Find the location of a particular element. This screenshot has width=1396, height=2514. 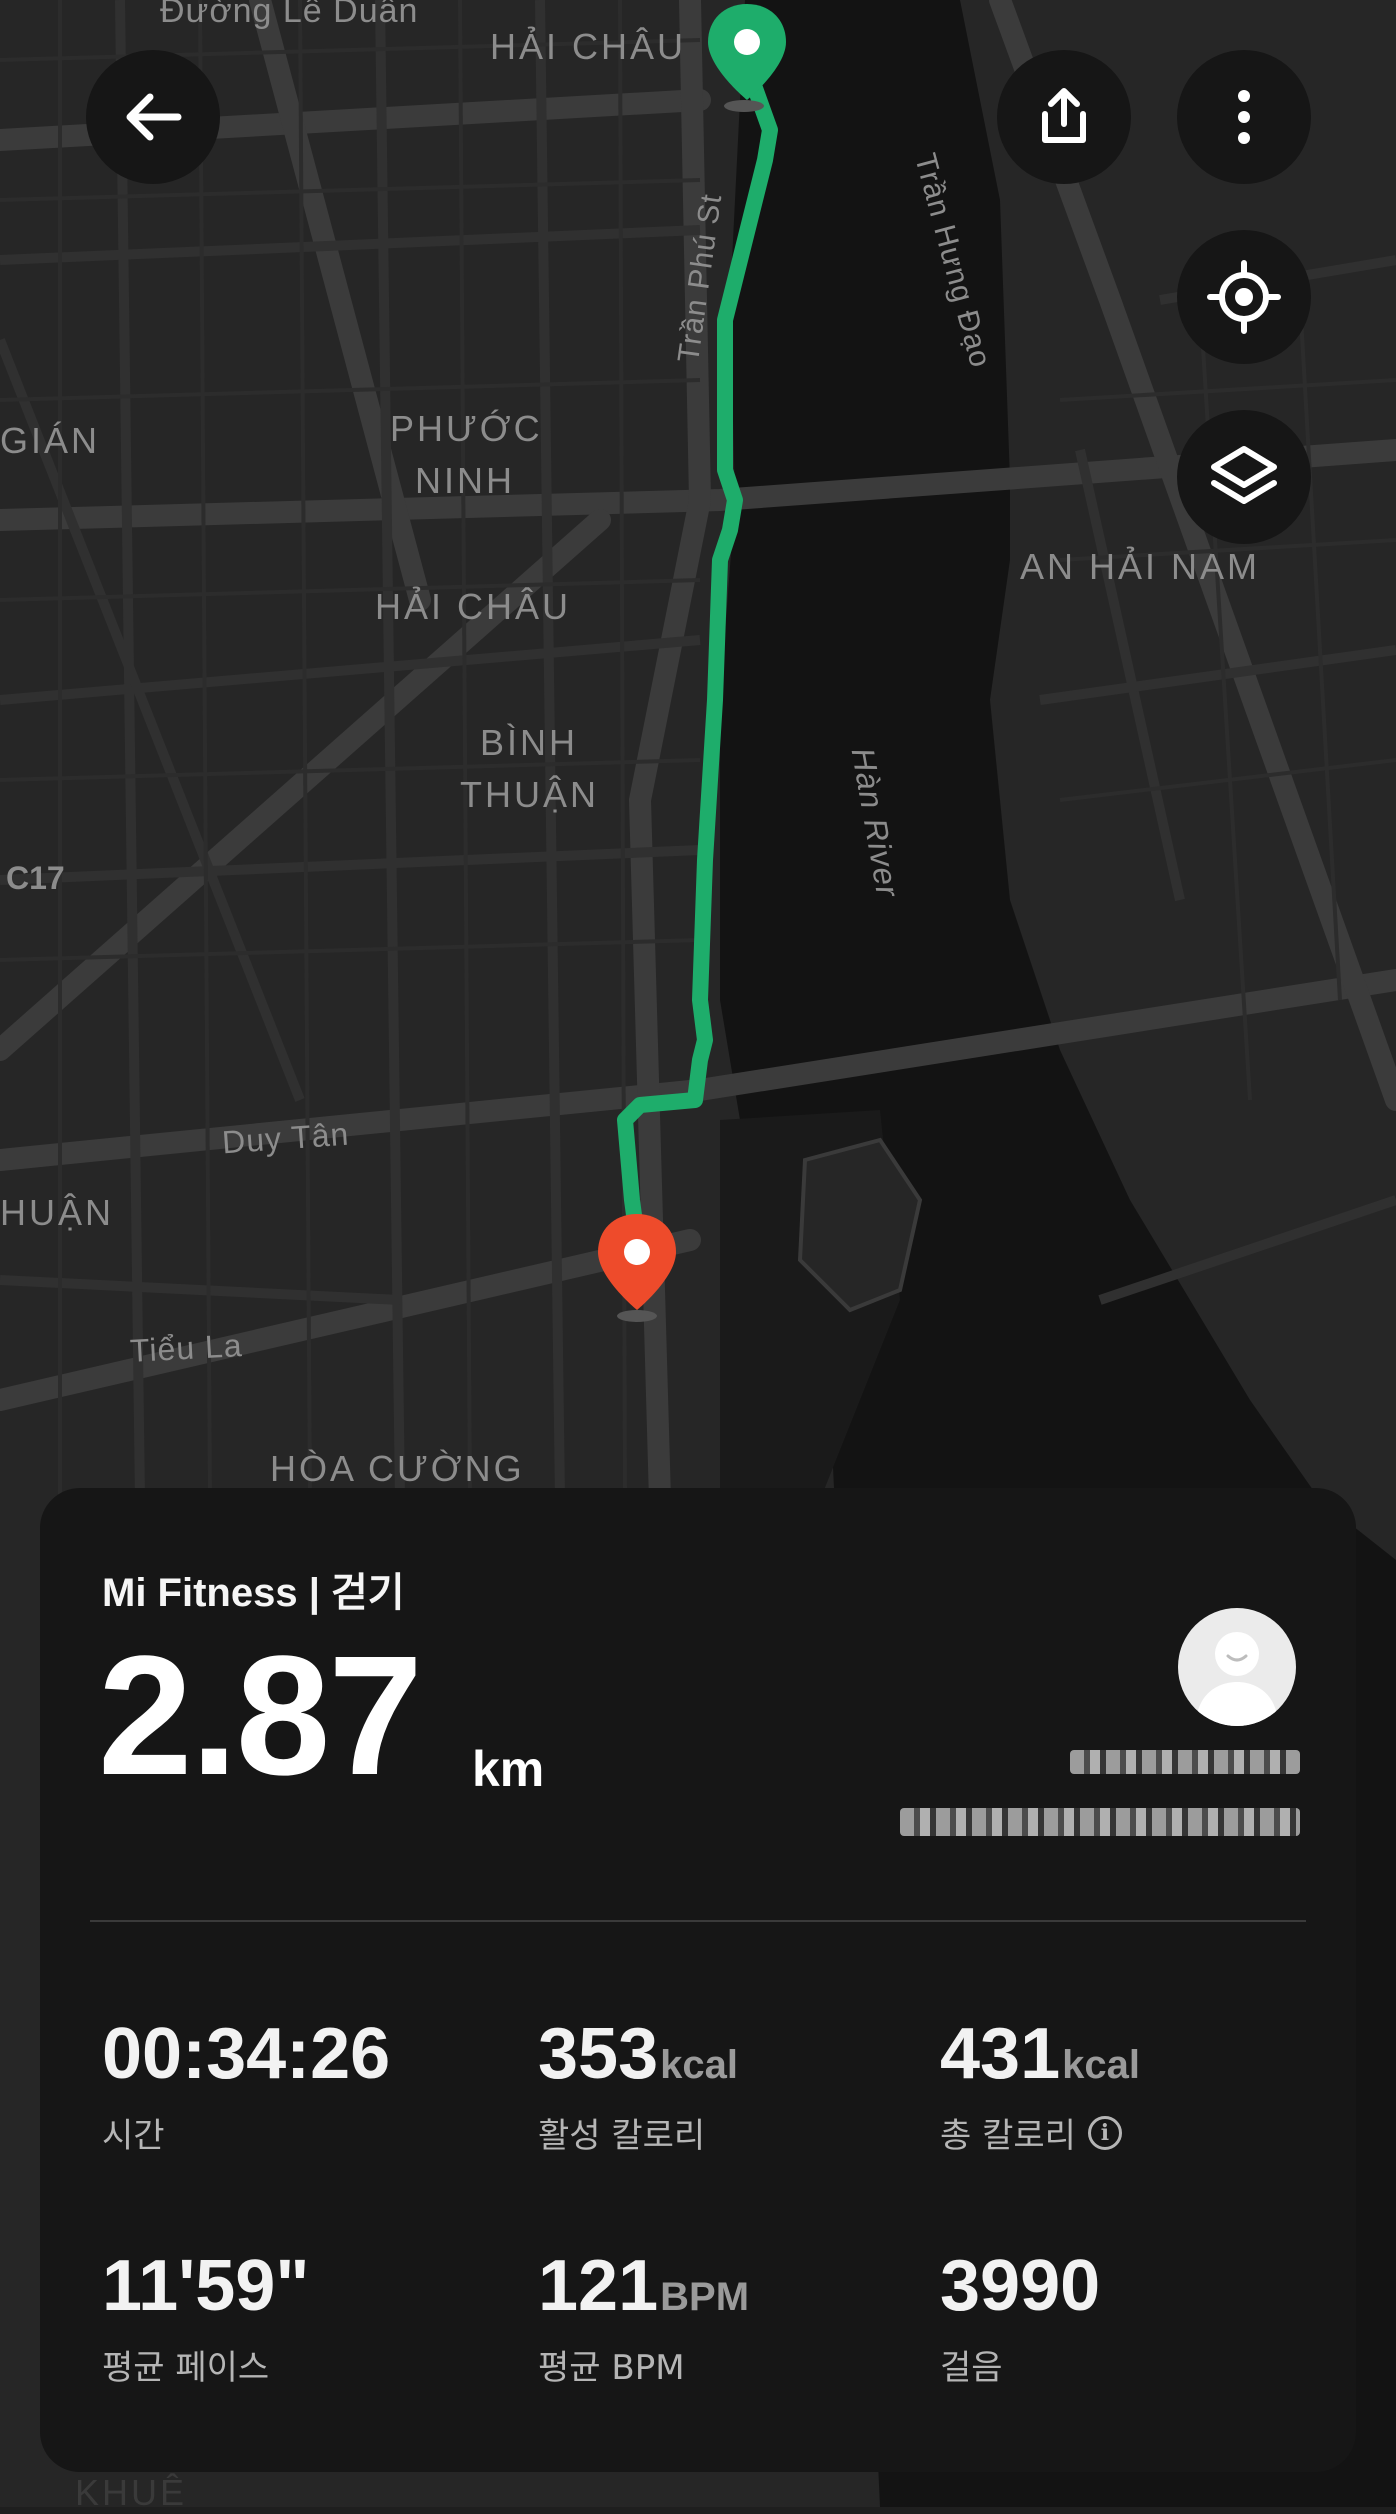

stat-label: 평균 BPM is located at coordinates (611, 2368).